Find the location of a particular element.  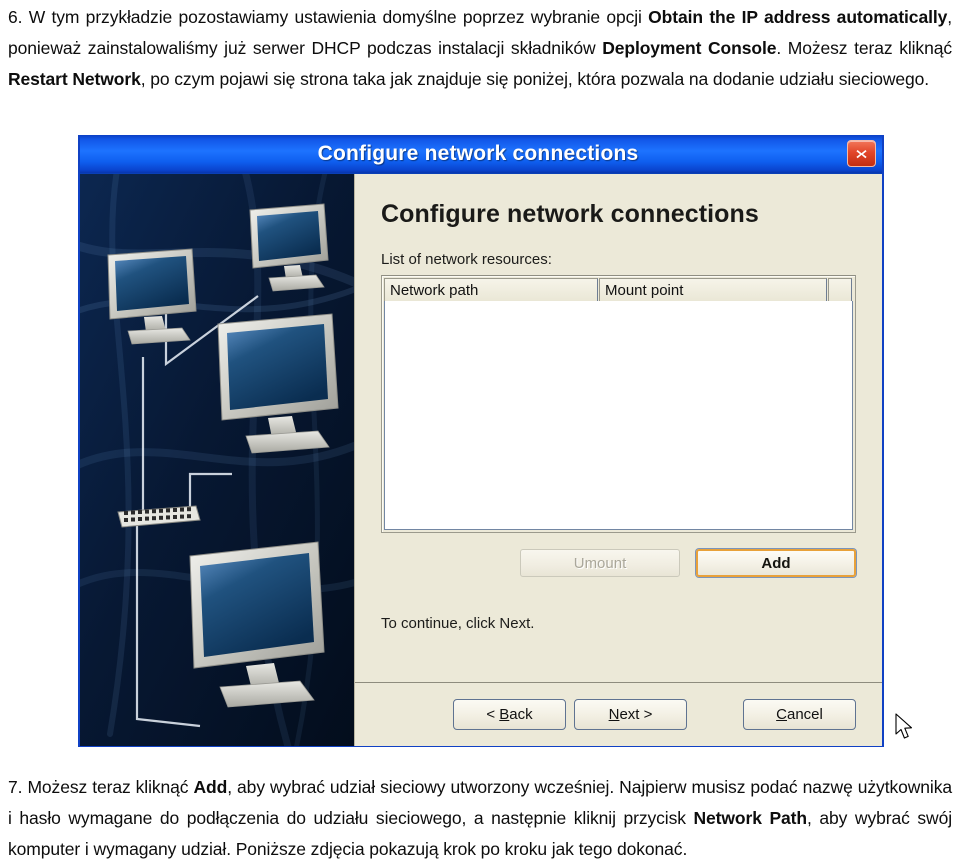

mouse-pointer-arrow is located at coordinates (906, 728).